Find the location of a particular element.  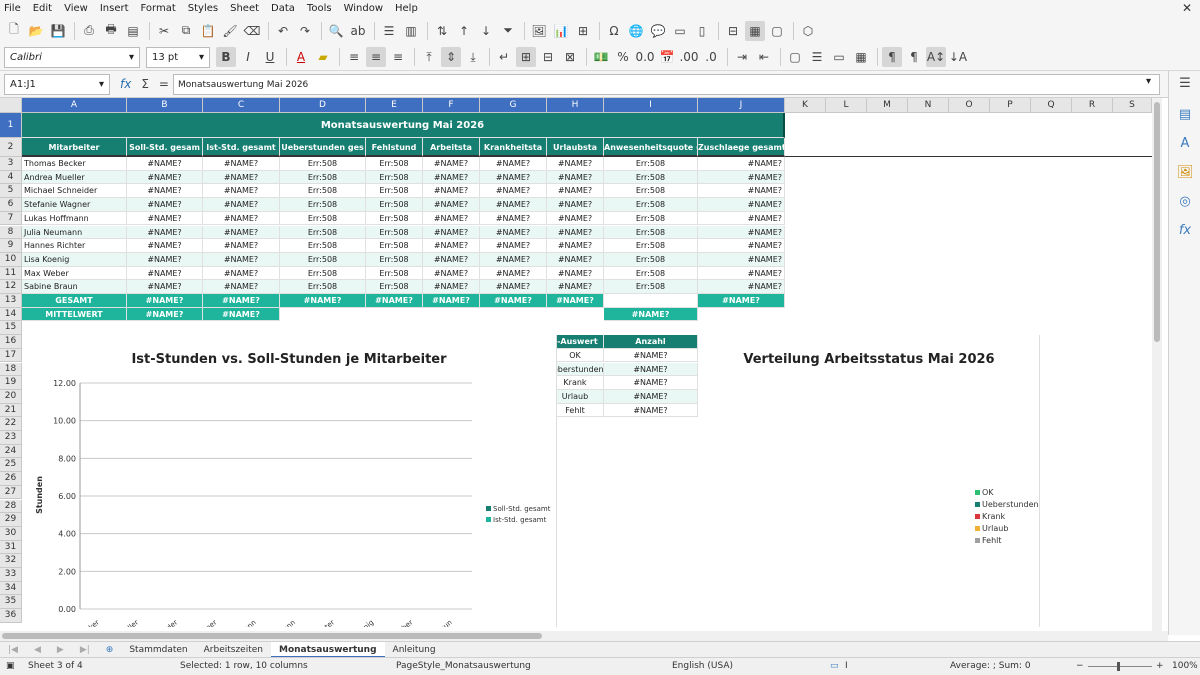

paste-icon: 📋 is located at coordinates (208, 31).